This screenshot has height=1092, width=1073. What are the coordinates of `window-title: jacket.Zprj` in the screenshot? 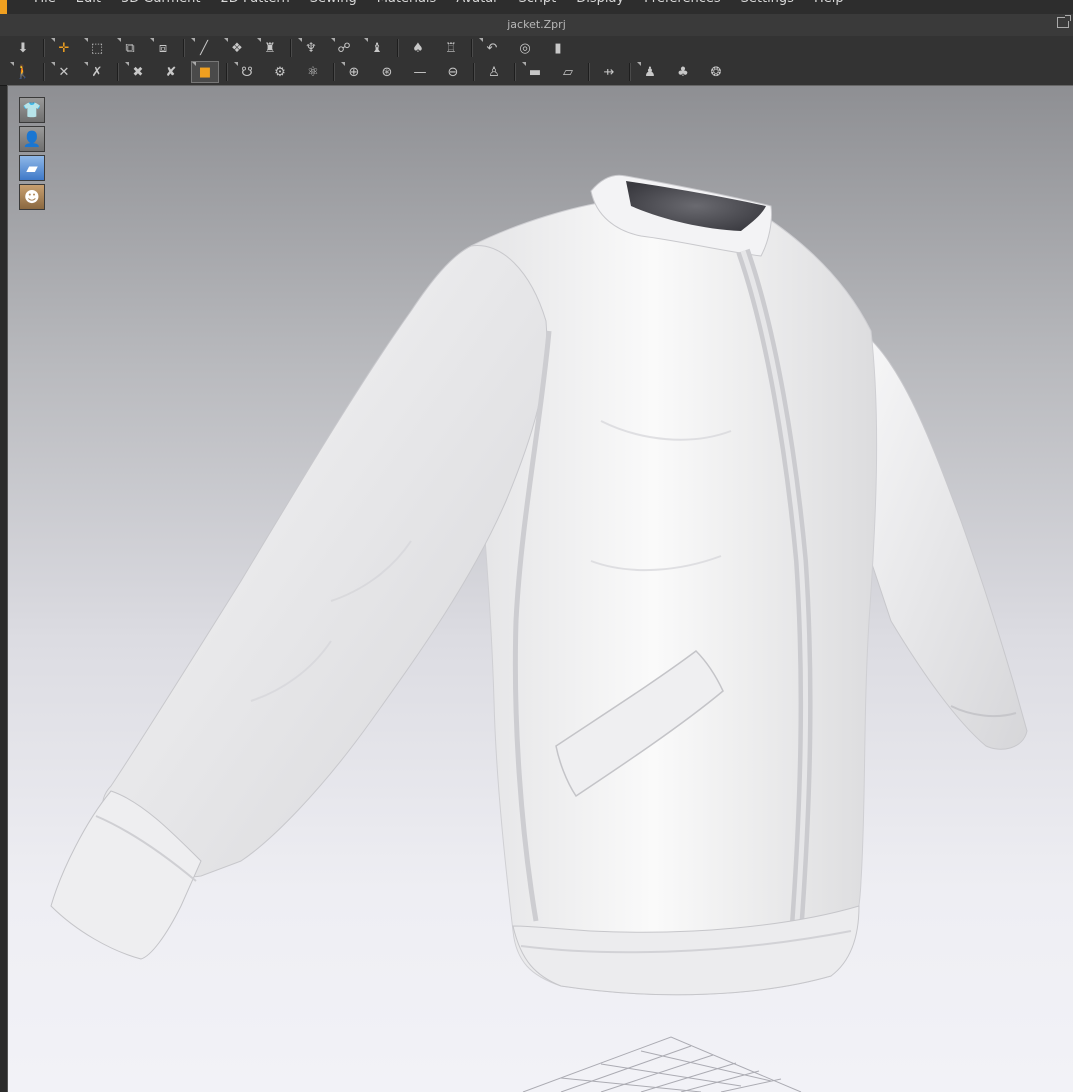 It's located at (536, 24).